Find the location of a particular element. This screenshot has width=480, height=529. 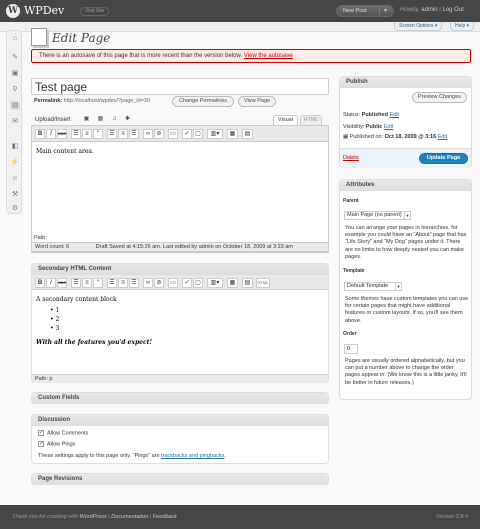

more-tag-button: ▭ is located at coordinates (173, 134).